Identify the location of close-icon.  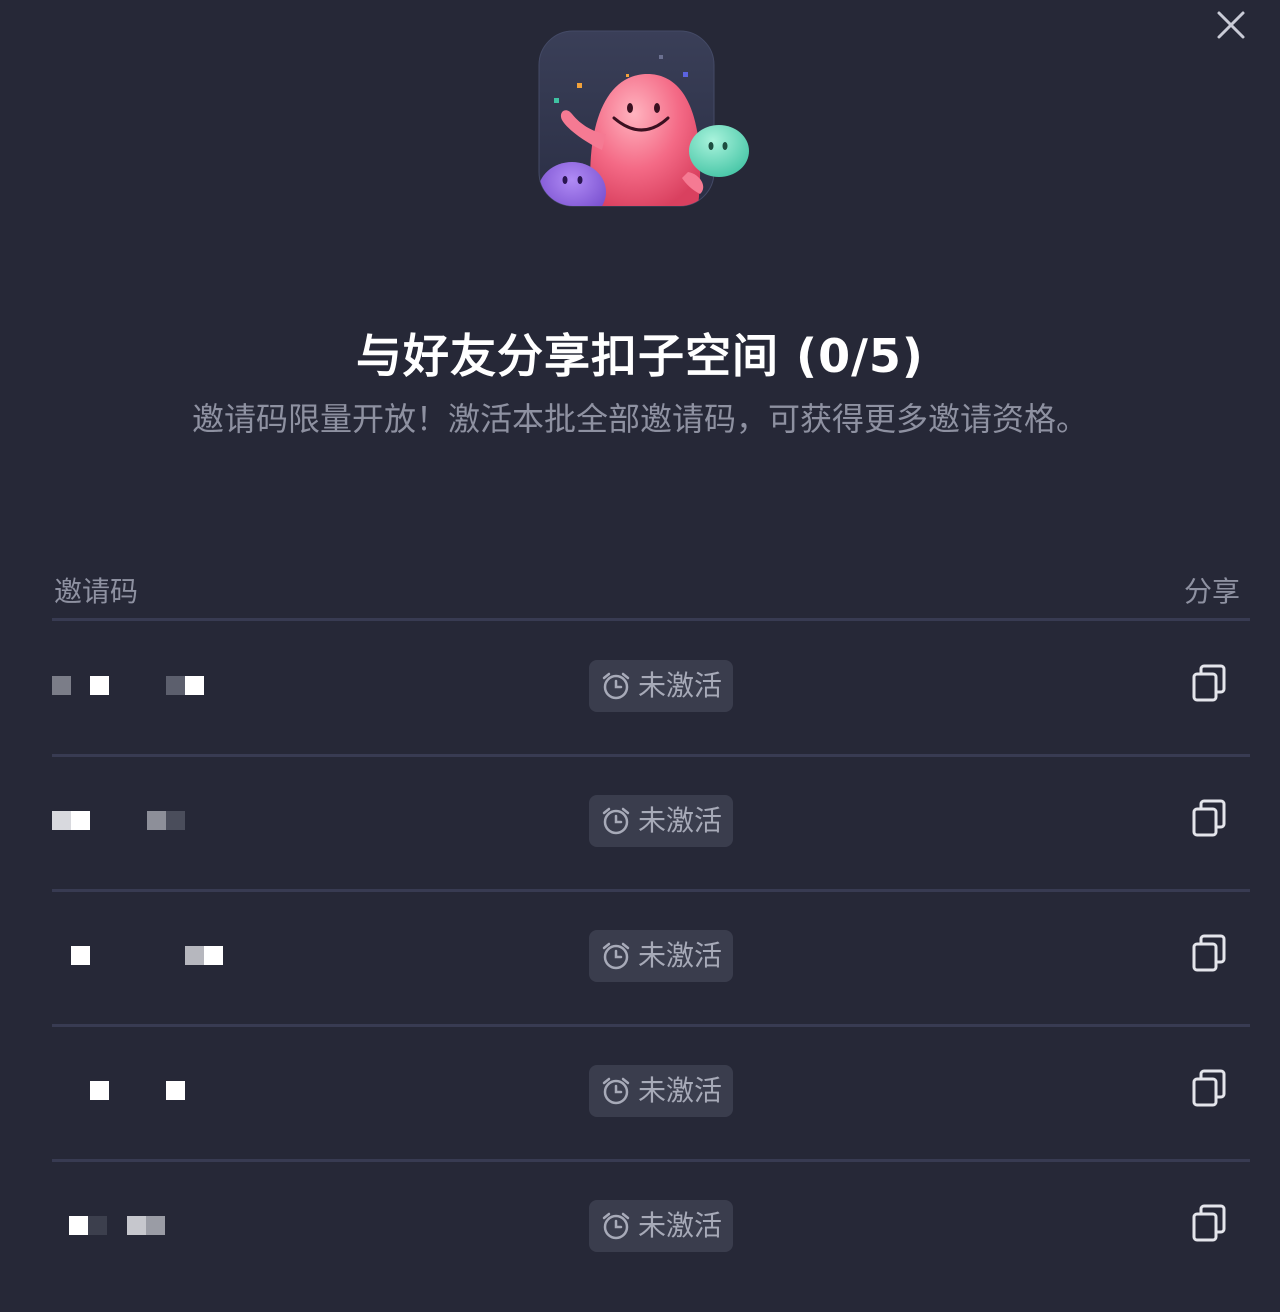
(1231, 25).